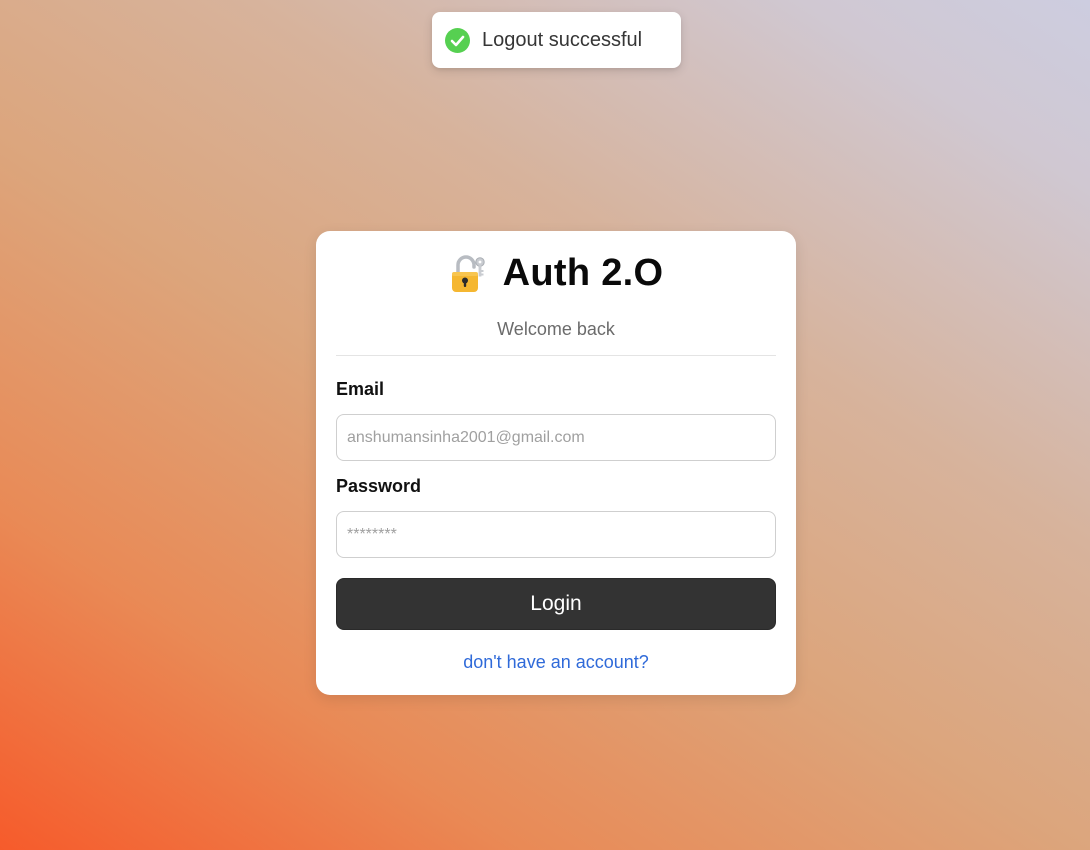 This screenshot has width=1090, height=850. What do you see at coordinates (556, 604) in the screenshot?
I see `login-button: Login` at bounding box center [556, 604].